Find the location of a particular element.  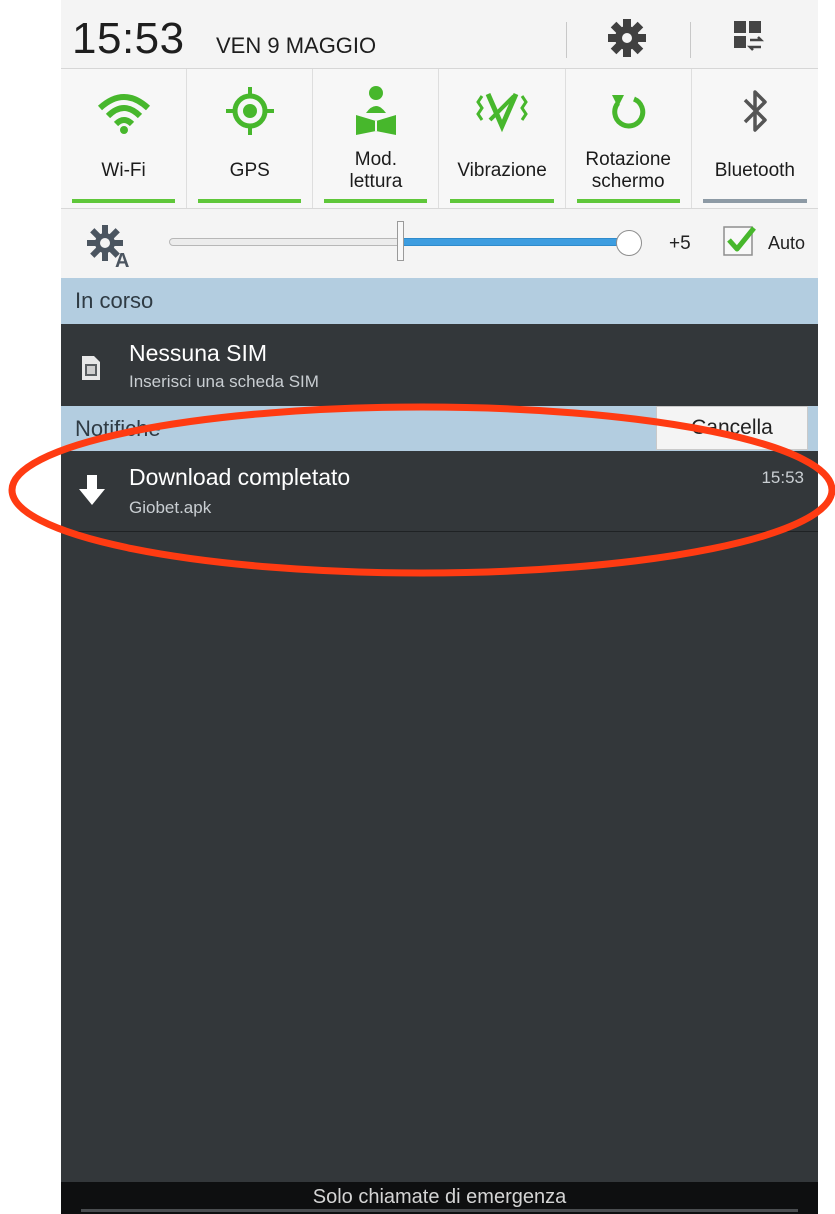

bluetooth-icon is located at coordinates (755, 111).